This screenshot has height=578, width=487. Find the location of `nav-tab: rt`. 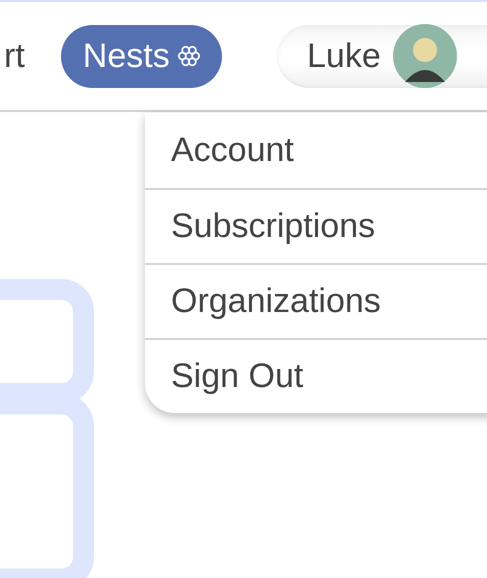

nav-tab: rt is located at coordinates (23, 56).